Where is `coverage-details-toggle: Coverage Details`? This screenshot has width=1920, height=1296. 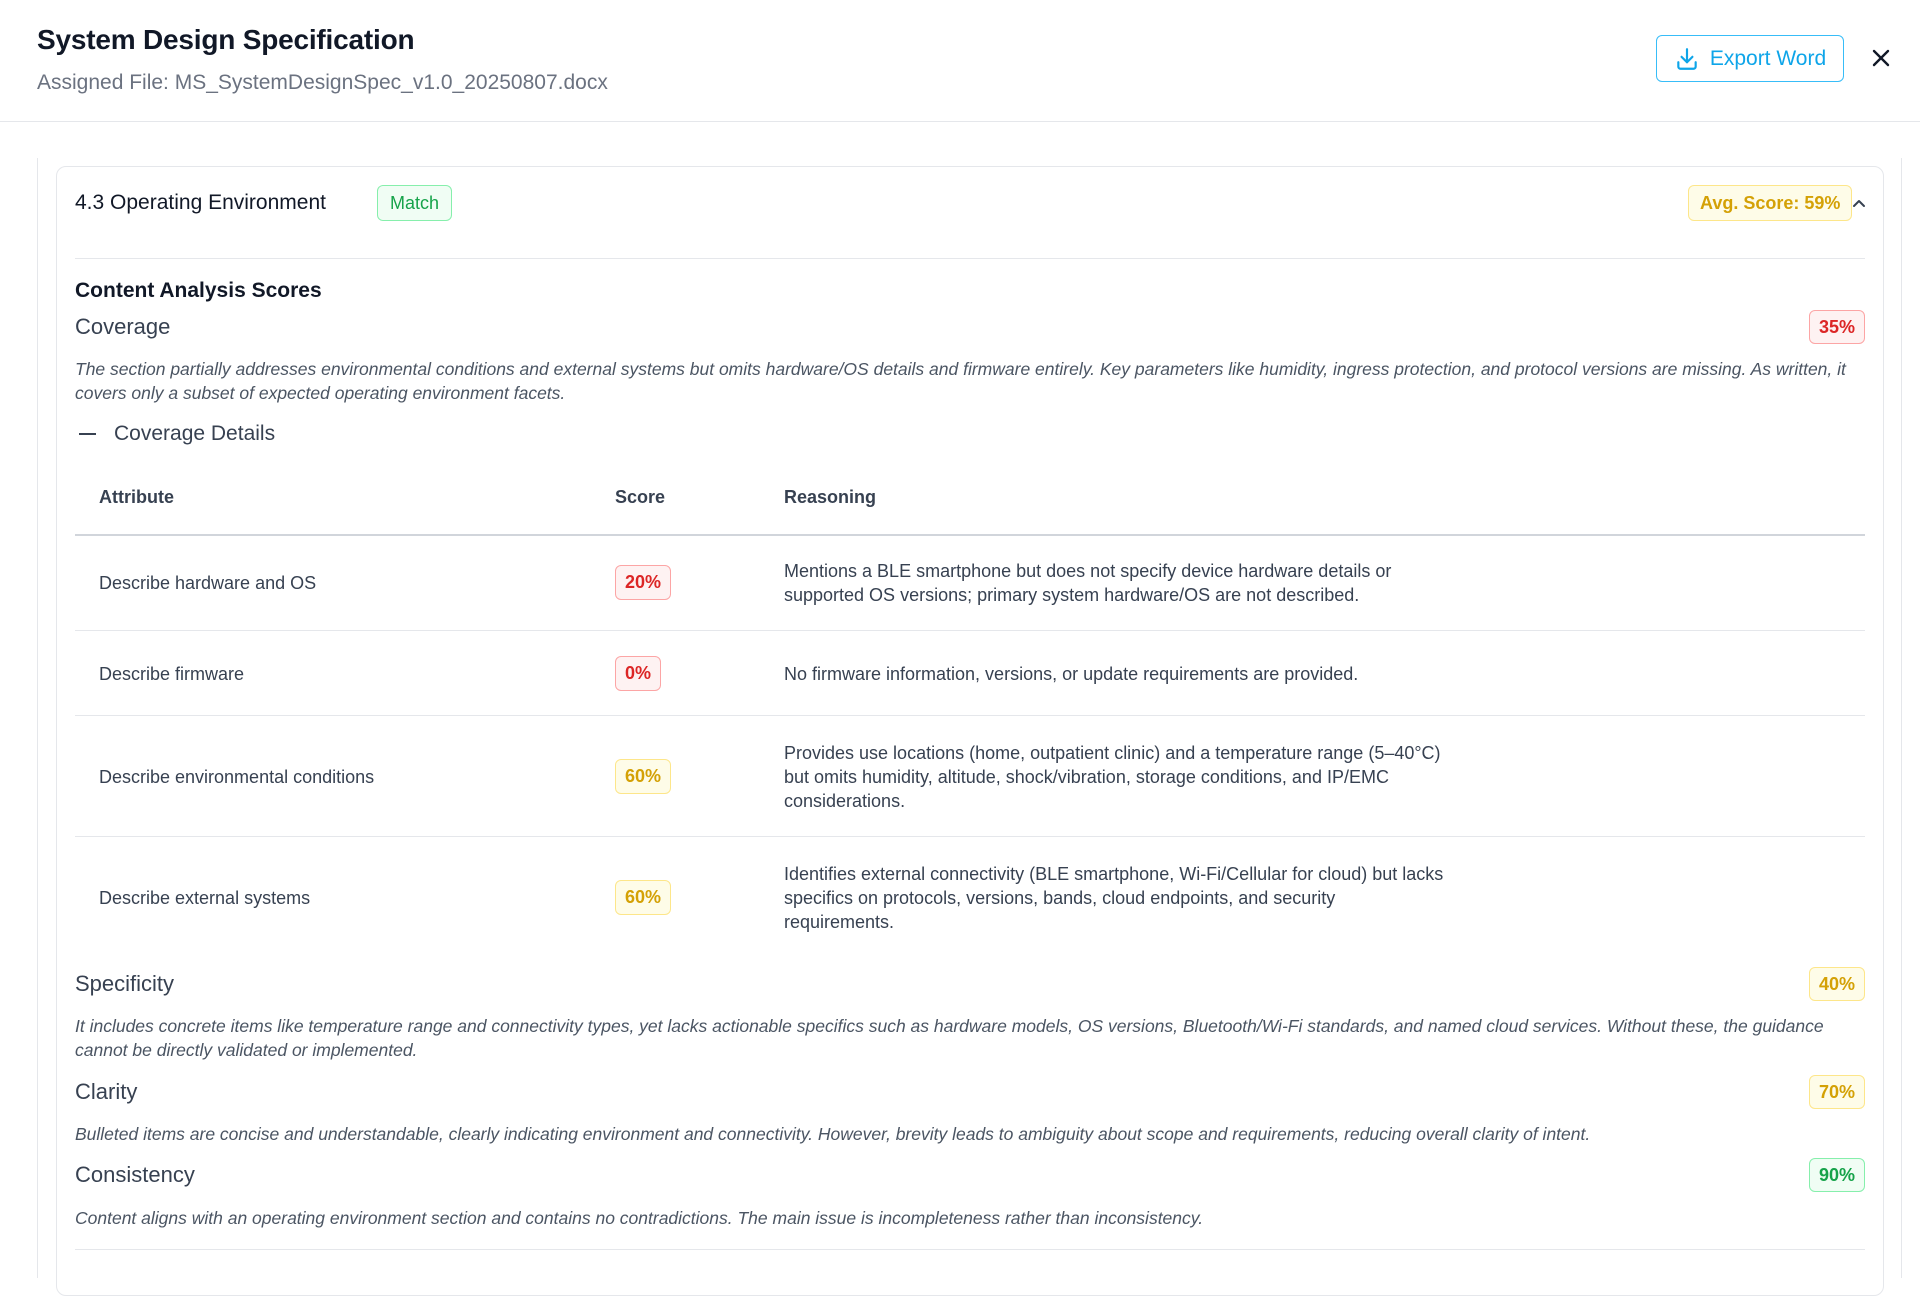 coverage-details-toggle: Coverage Details is located at coordinates (175, 434).